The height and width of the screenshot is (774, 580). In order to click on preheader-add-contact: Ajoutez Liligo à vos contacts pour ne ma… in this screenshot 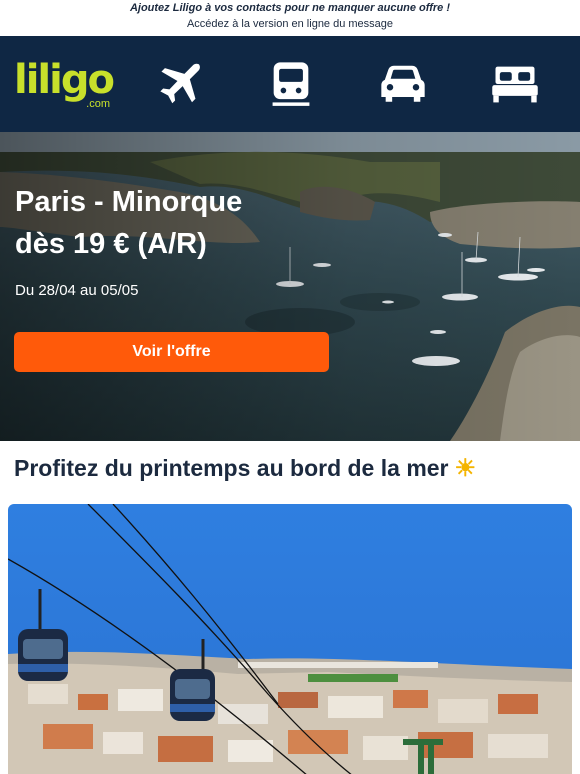, I will do `click(290, 8)`.